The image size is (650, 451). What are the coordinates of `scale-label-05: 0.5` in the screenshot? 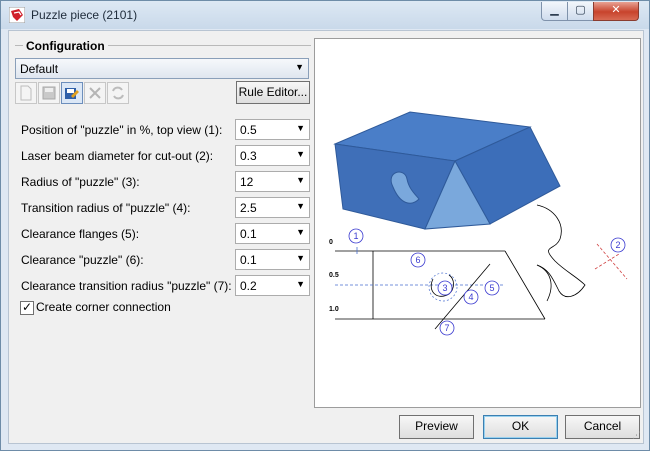 It's located at (334, 275).